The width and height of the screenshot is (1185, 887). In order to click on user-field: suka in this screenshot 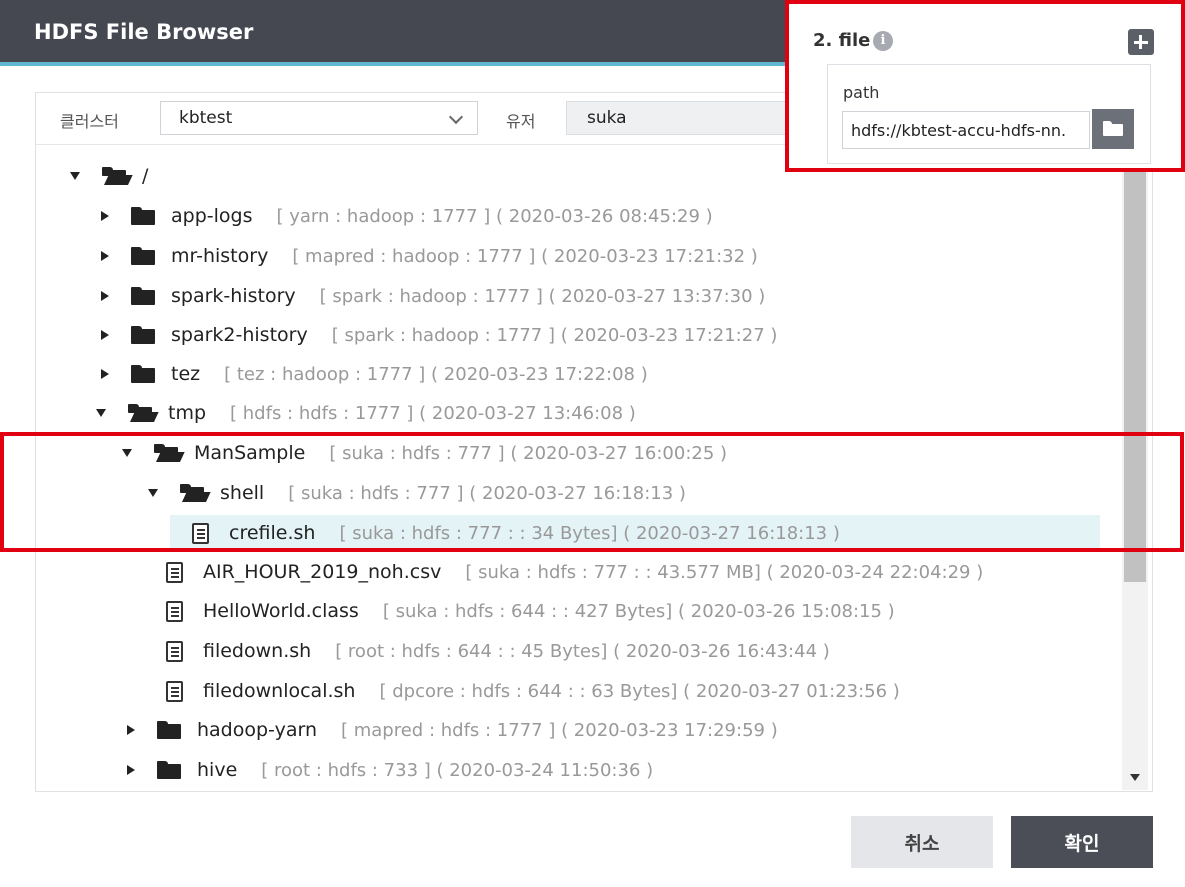, I will do `click(681, 118)`.